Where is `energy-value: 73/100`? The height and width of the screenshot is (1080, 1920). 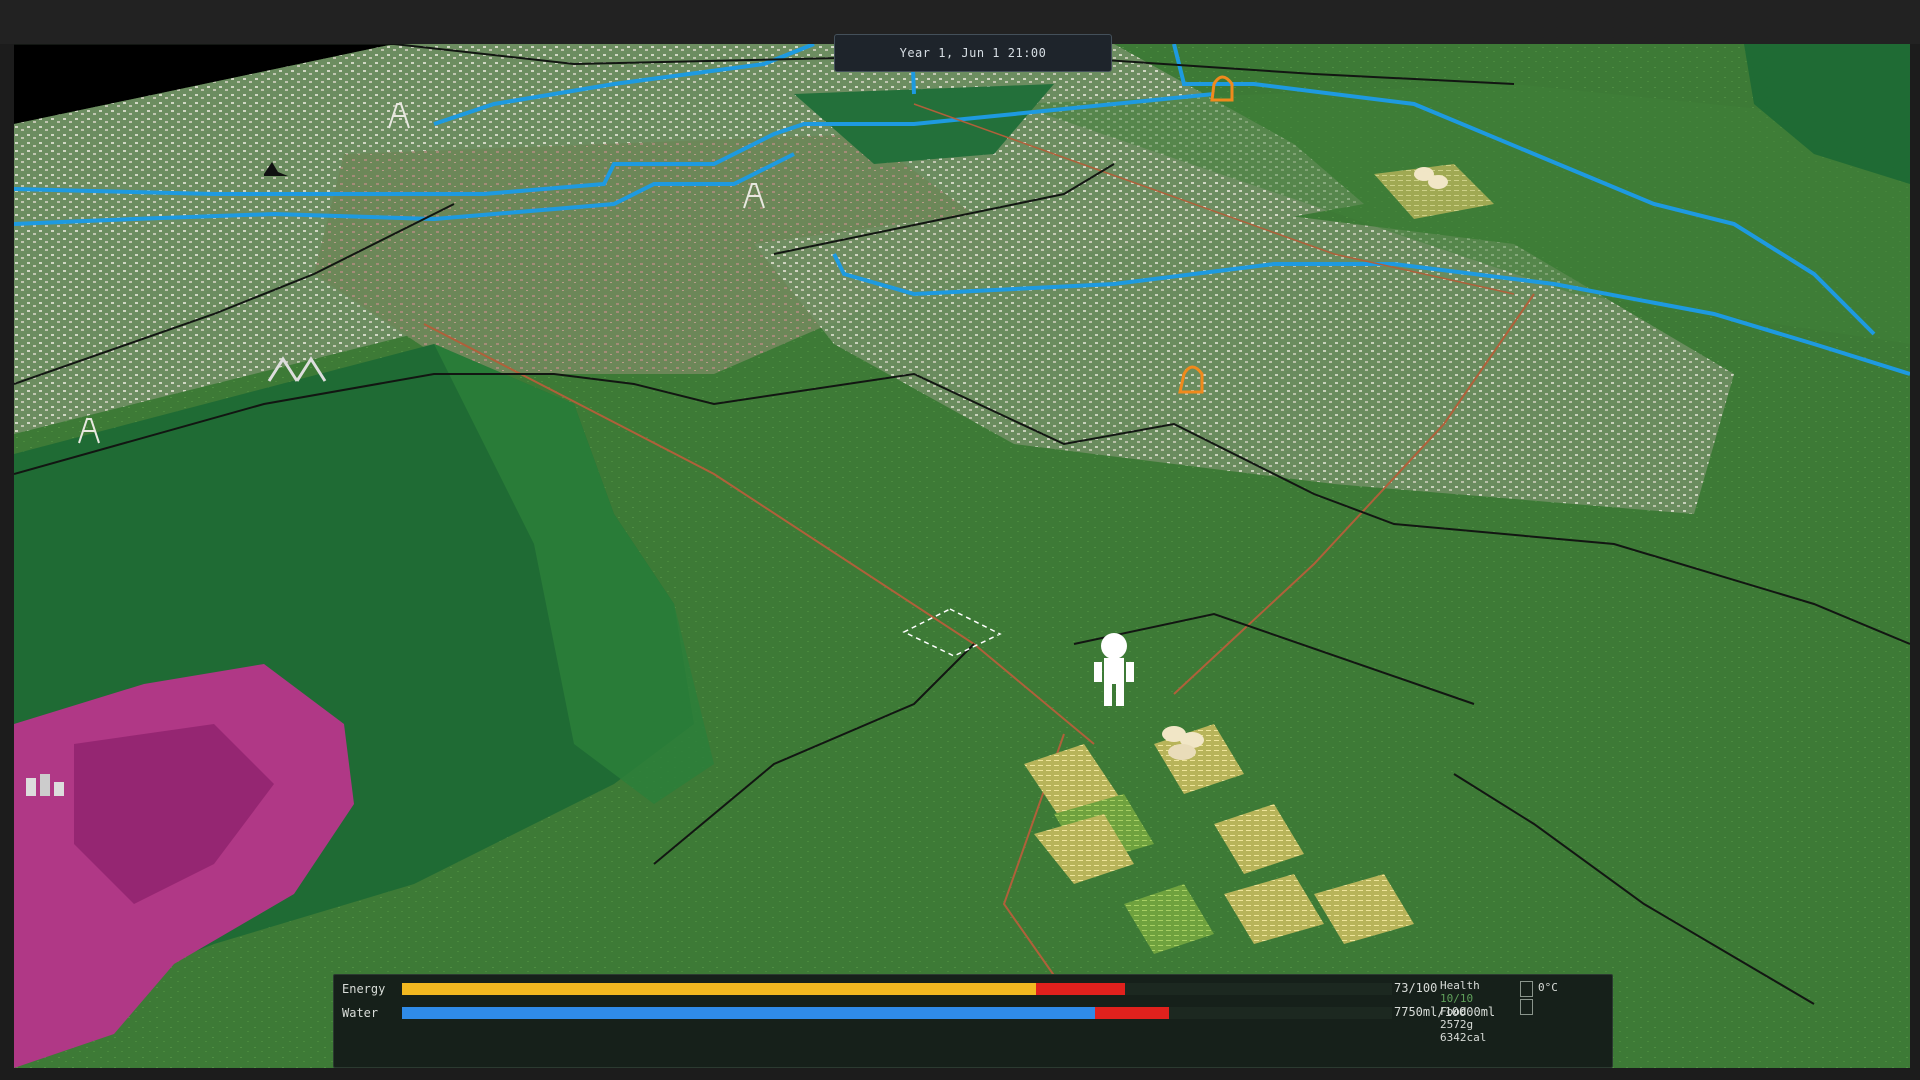
energy-value: 73/100 is located at coordinates (1416, 988).